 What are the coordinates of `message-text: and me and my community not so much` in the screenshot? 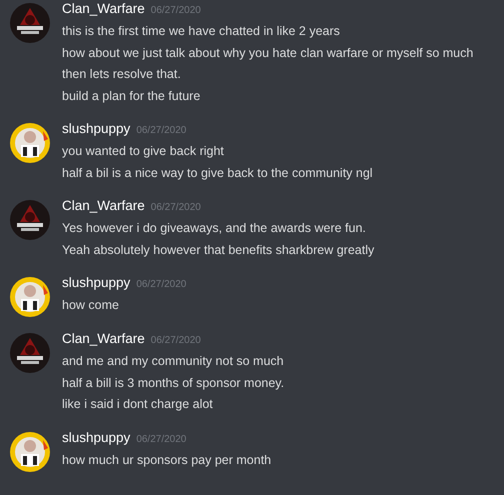 It's located at (173, 361).